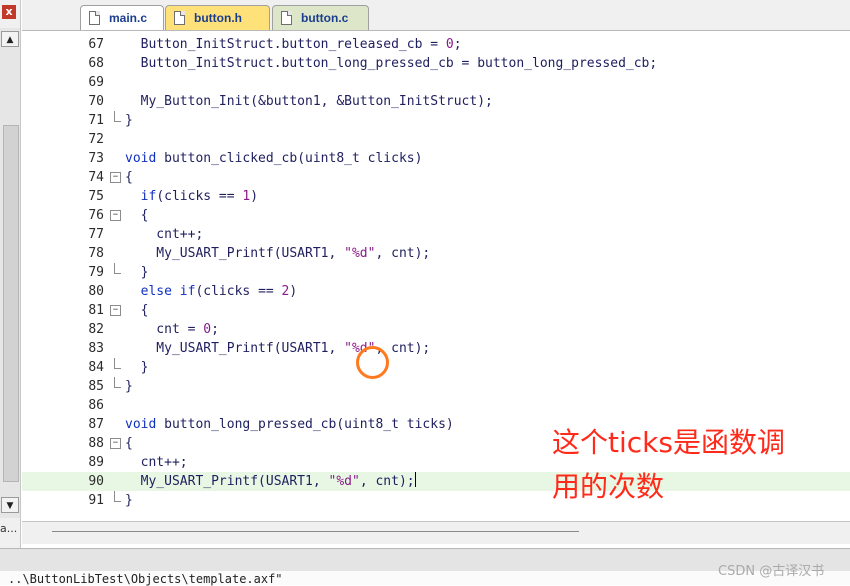  What do you see at coordinates (436, 120) in the screenshot?
I see `code-line: 71}` at bounding box center [436, 120].